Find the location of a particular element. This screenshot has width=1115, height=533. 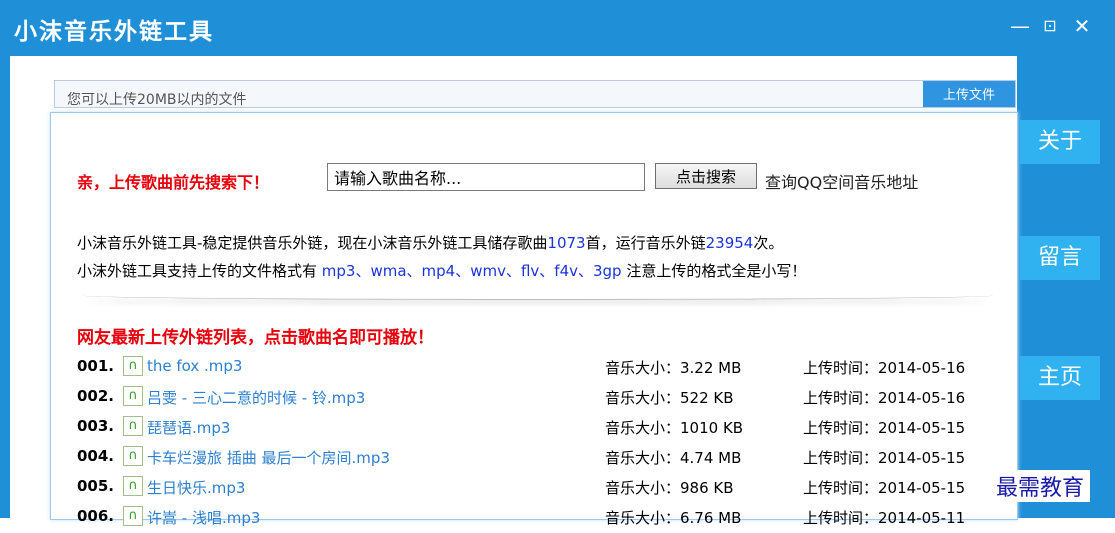

song-number: 006. is located at coordinates (96, 516).